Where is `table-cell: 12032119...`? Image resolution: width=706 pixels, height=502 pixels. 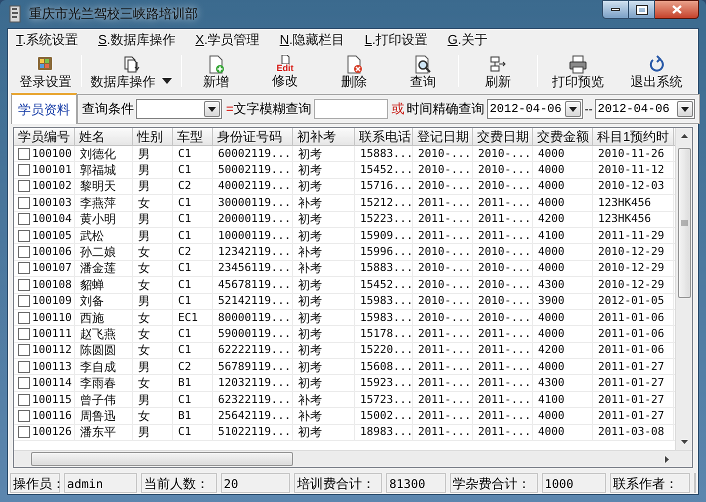 table-cell: 12032119... is located at coordinates (254, 383).